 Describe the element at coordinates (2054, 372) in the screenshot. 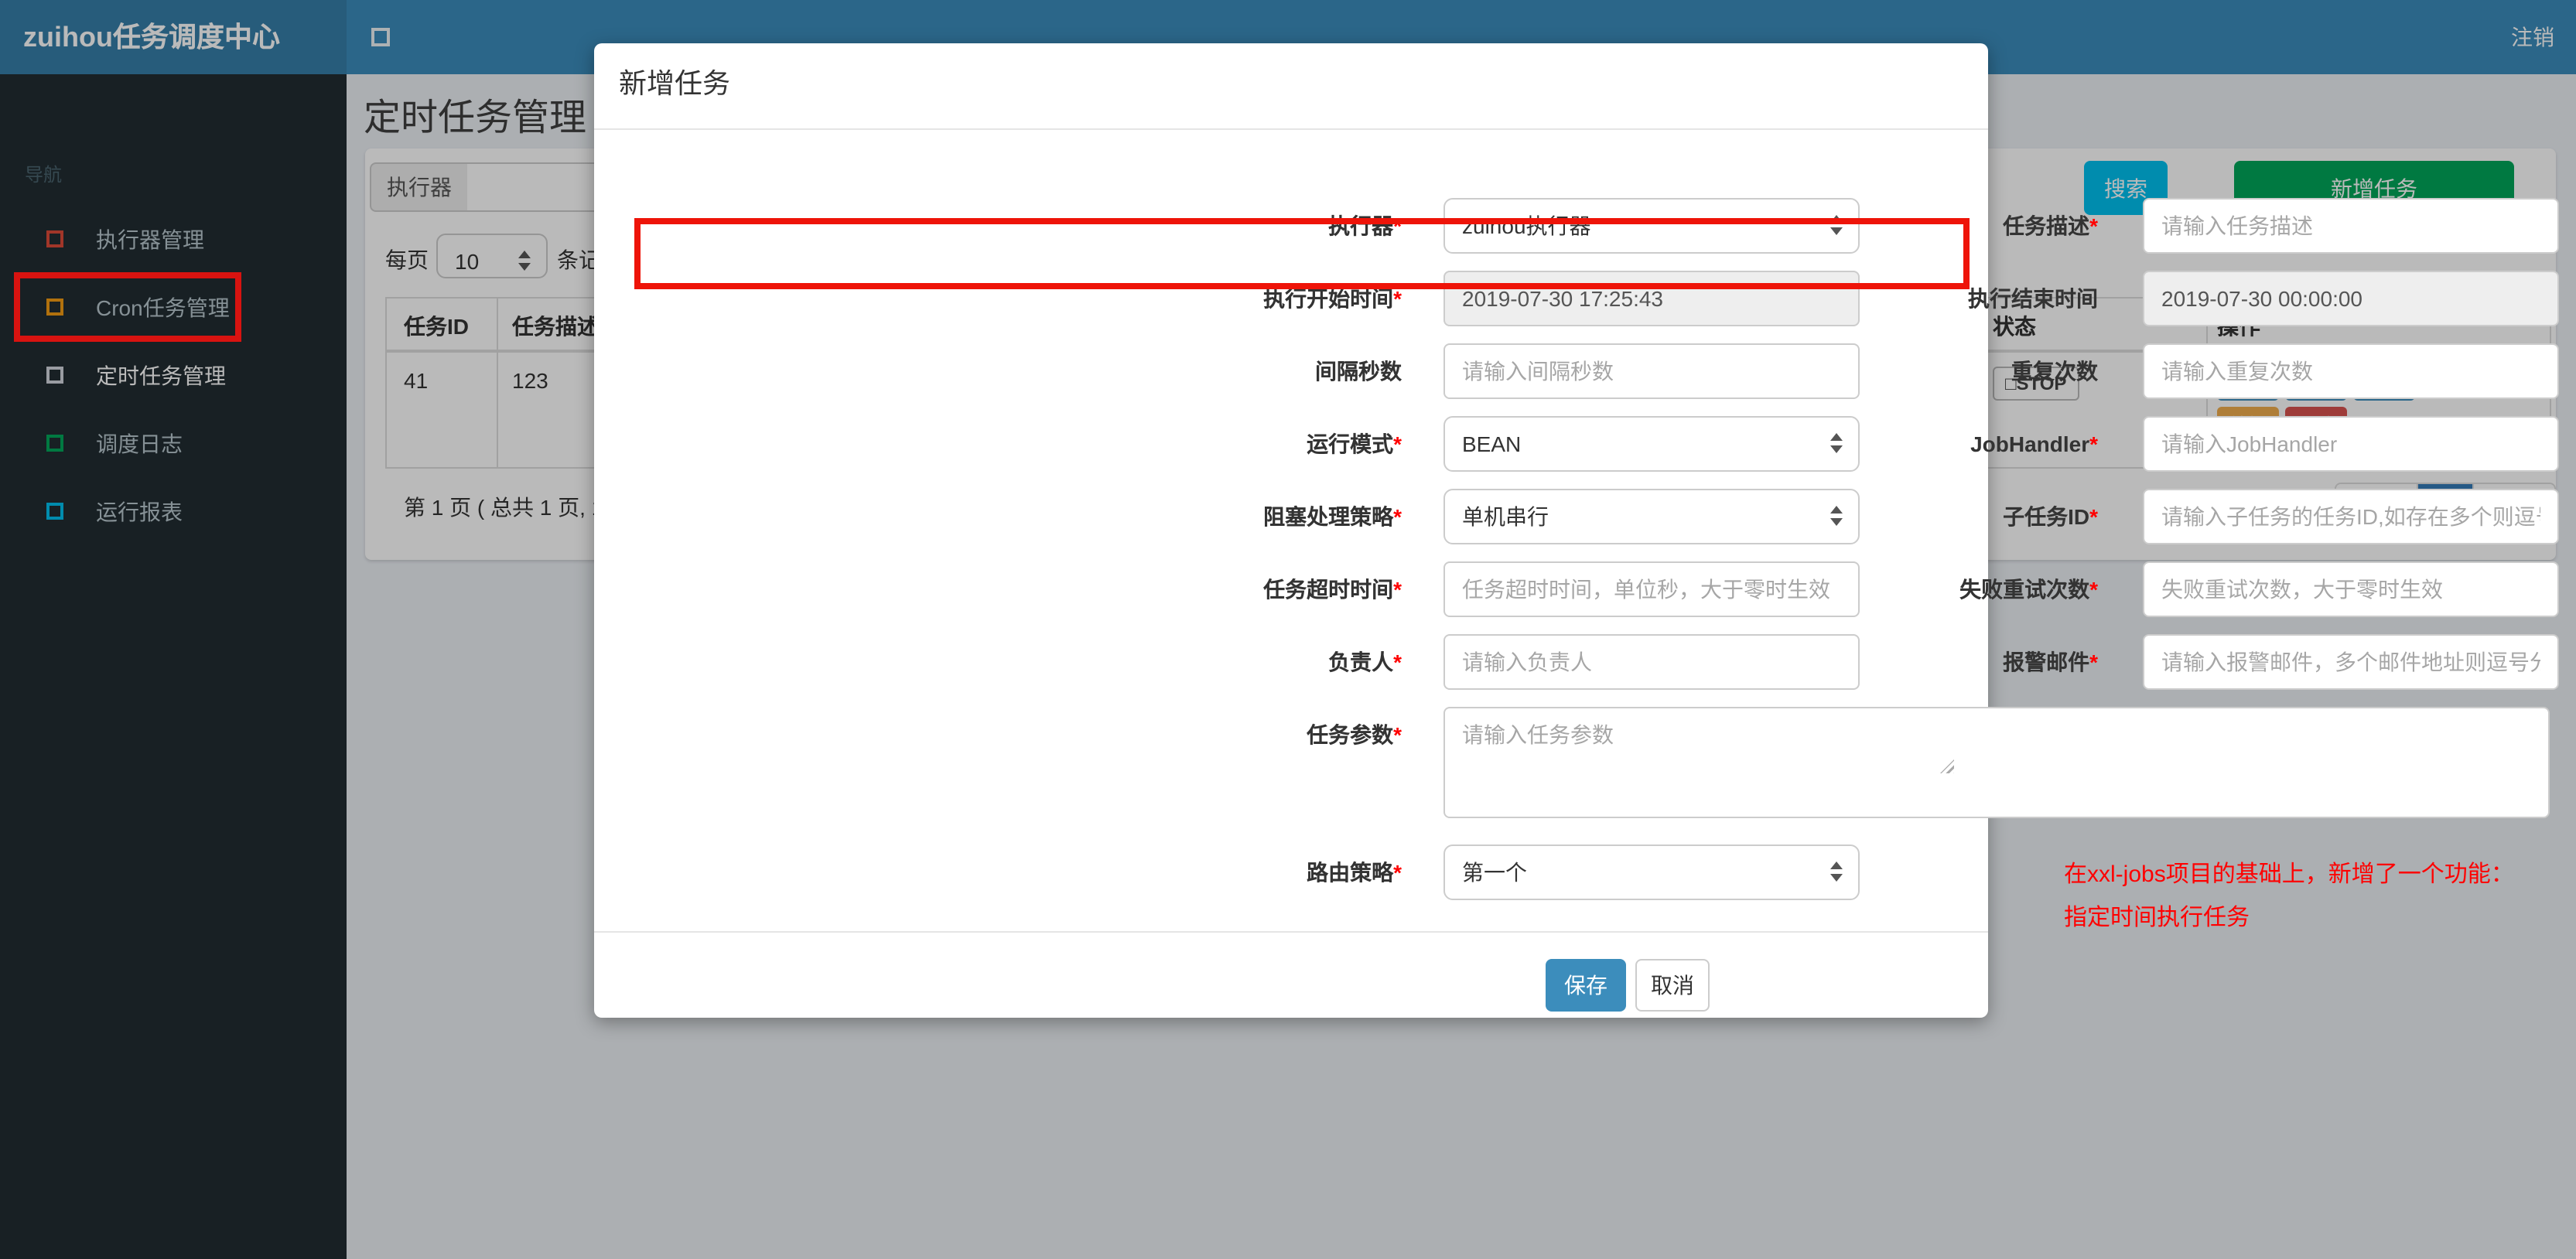

I see `field-label: 重复次数` at that location.